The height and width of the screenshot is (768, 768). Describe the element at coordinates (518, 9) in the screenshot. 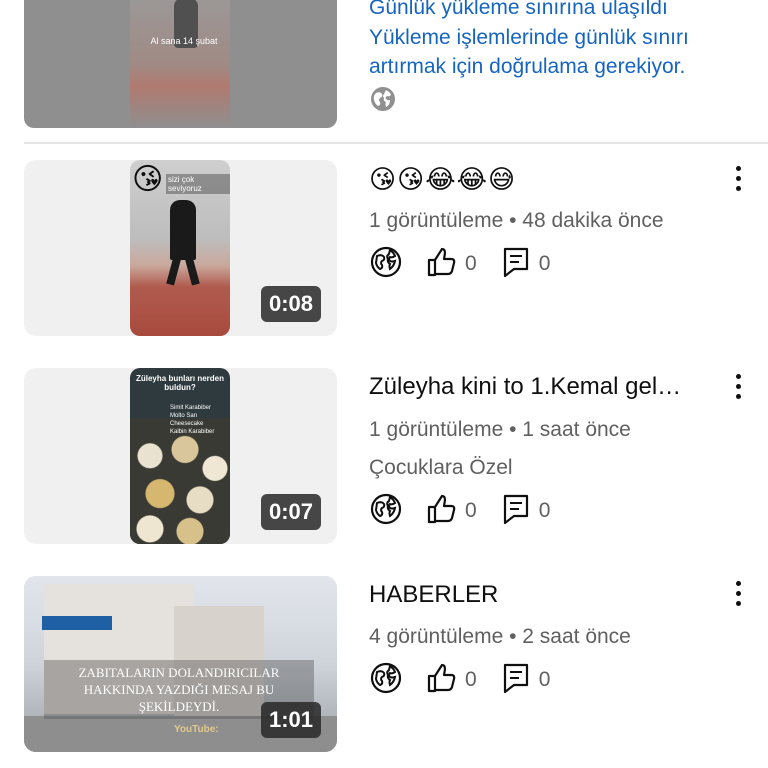

I see `upload-limit-warning-line-1: Günlük yükleme sınırına ulaşıldı` at that location.